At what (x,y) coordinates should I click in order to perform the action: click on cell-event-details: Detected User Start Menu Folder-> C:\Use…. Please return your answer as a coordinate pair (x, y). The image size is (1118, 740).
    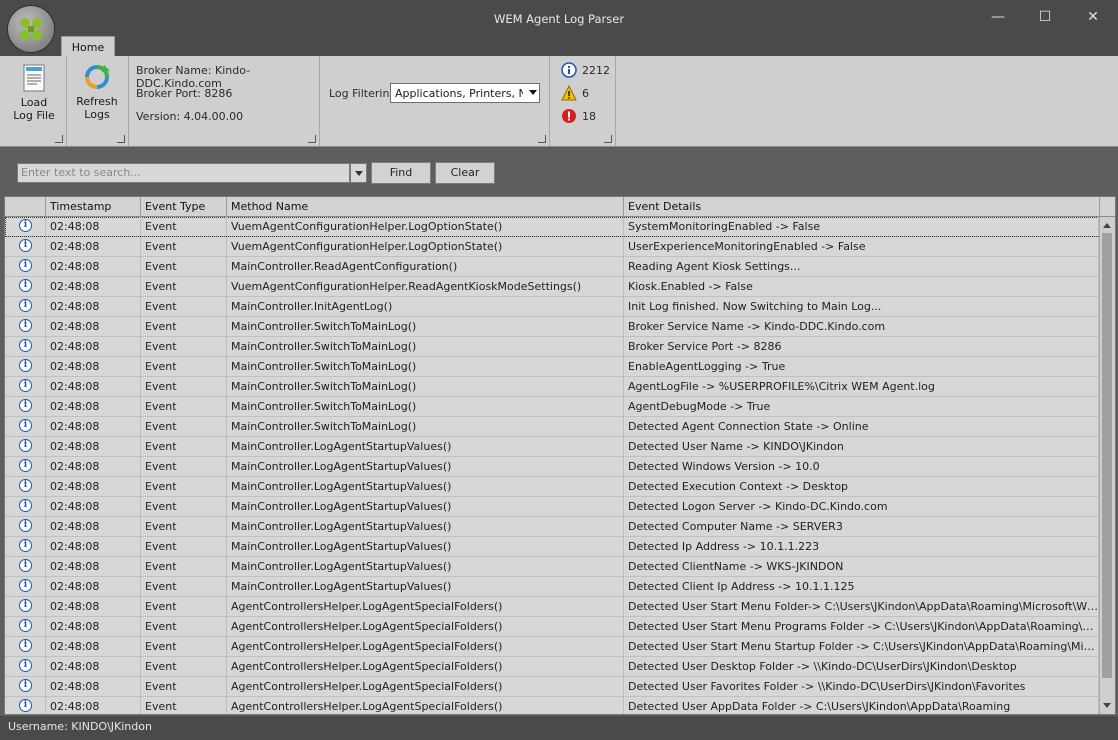
    Looking at the image, I should click on (861, 606).